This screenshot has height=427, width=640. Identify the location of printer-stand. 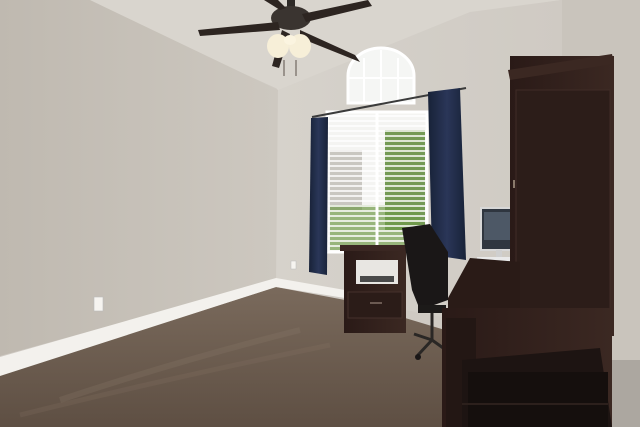
(375, 289).